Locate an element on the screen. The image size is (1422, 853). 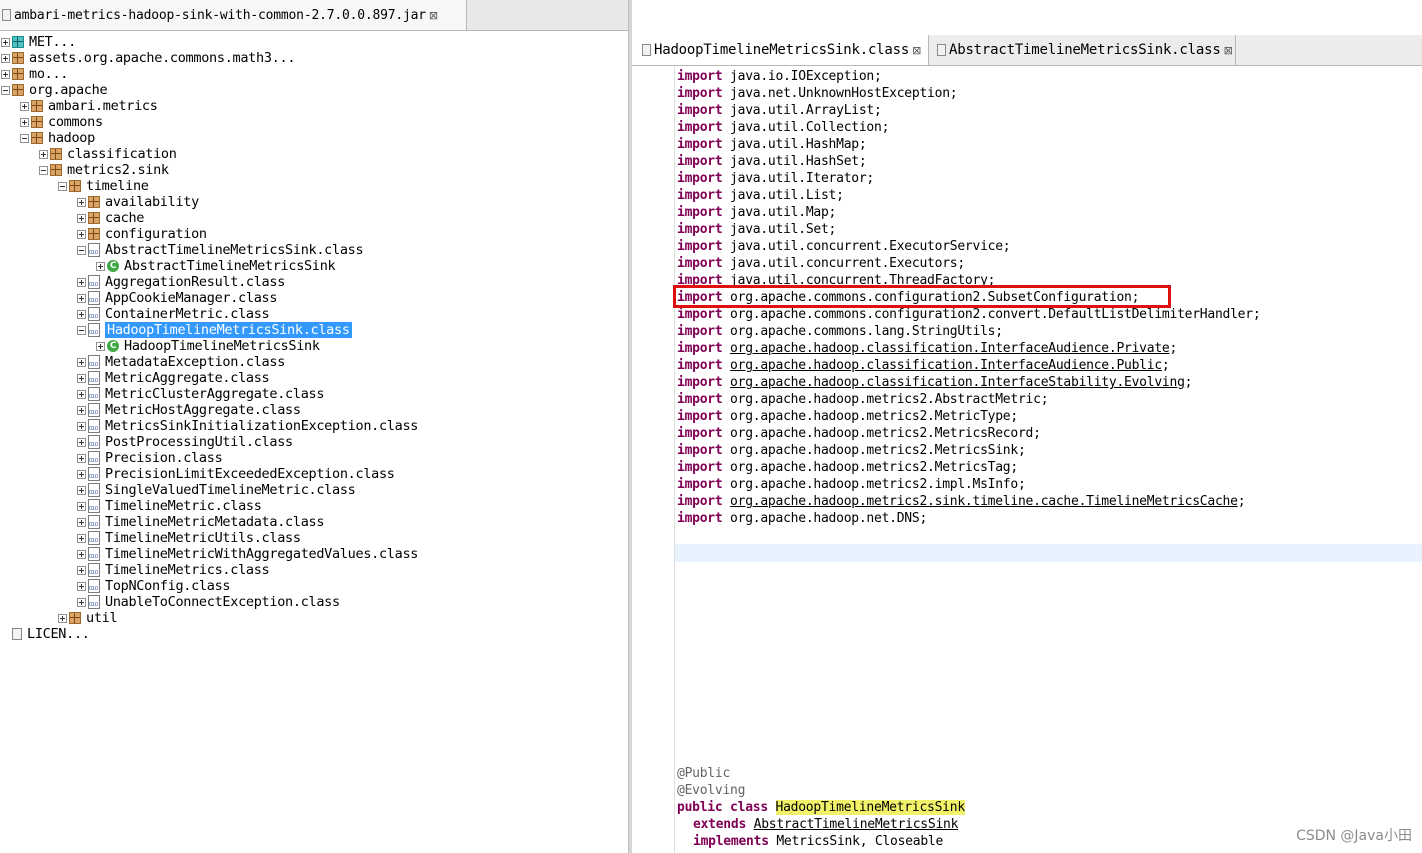
import-semicolon: ; is located at coordinates (1173, 348).